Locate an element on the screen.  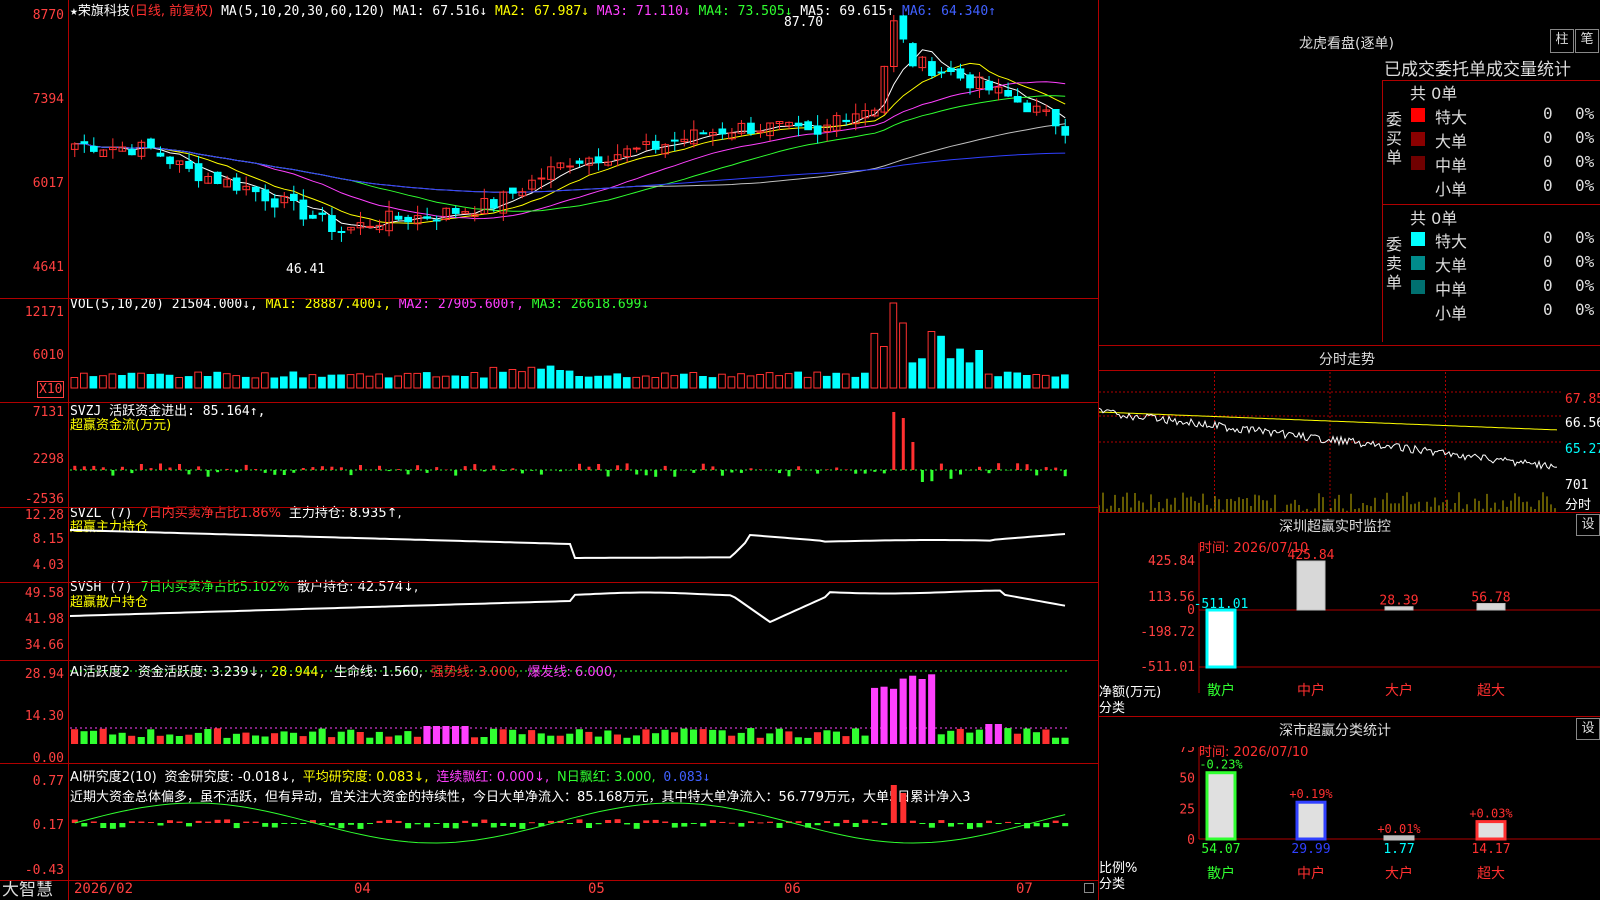
classify-settings-button: 设 is located at coordinates (1588, 729).